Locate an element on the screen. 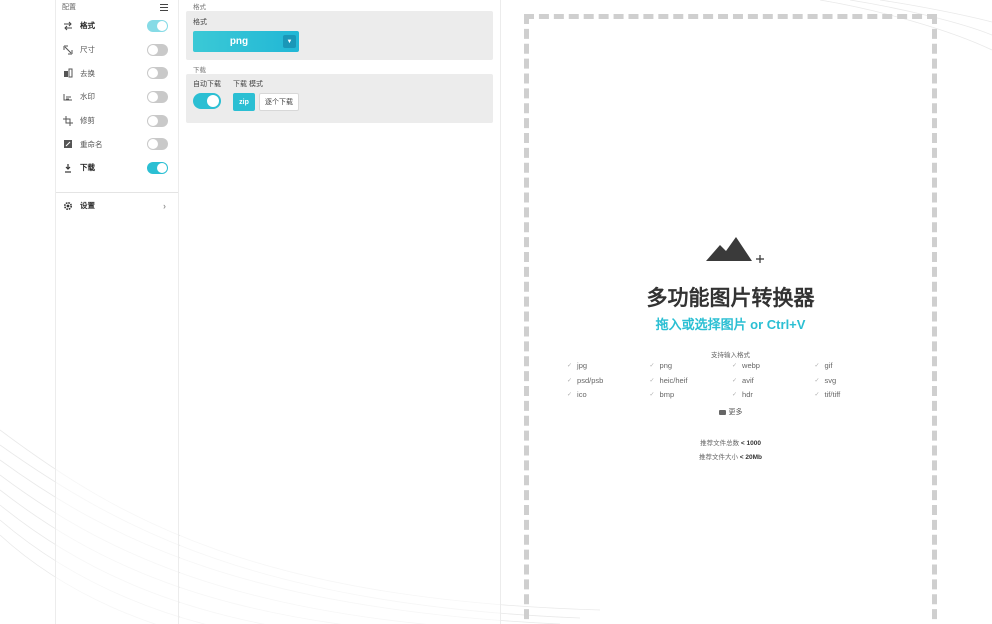 The height and width of the screenshot is (624, 992). watermark-icon is located at coordinates (68, 97).